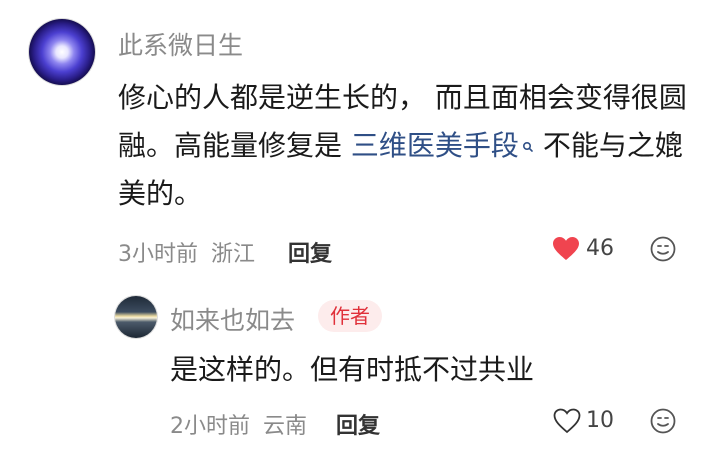 The width and height of the screenshot is (720, 456). I want to click on comment-username: 此系微日生, so click(180, 44).